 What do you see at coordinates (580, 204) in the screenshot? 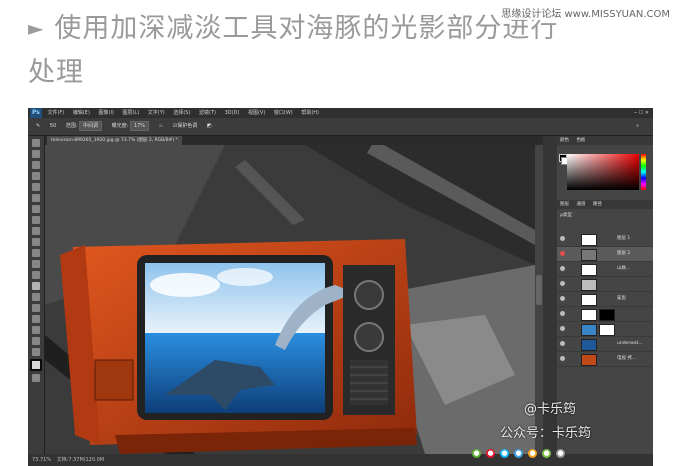
I see `tab-channels: 通道` at bounding box center [580, 204].